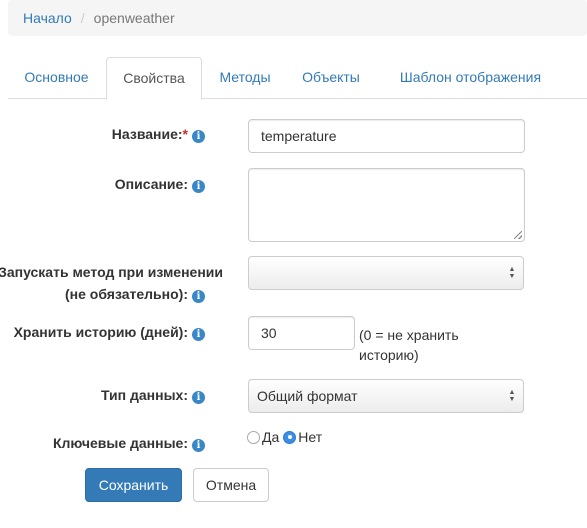  I want to click on radio-yes-label: Да, so click(270, 437).